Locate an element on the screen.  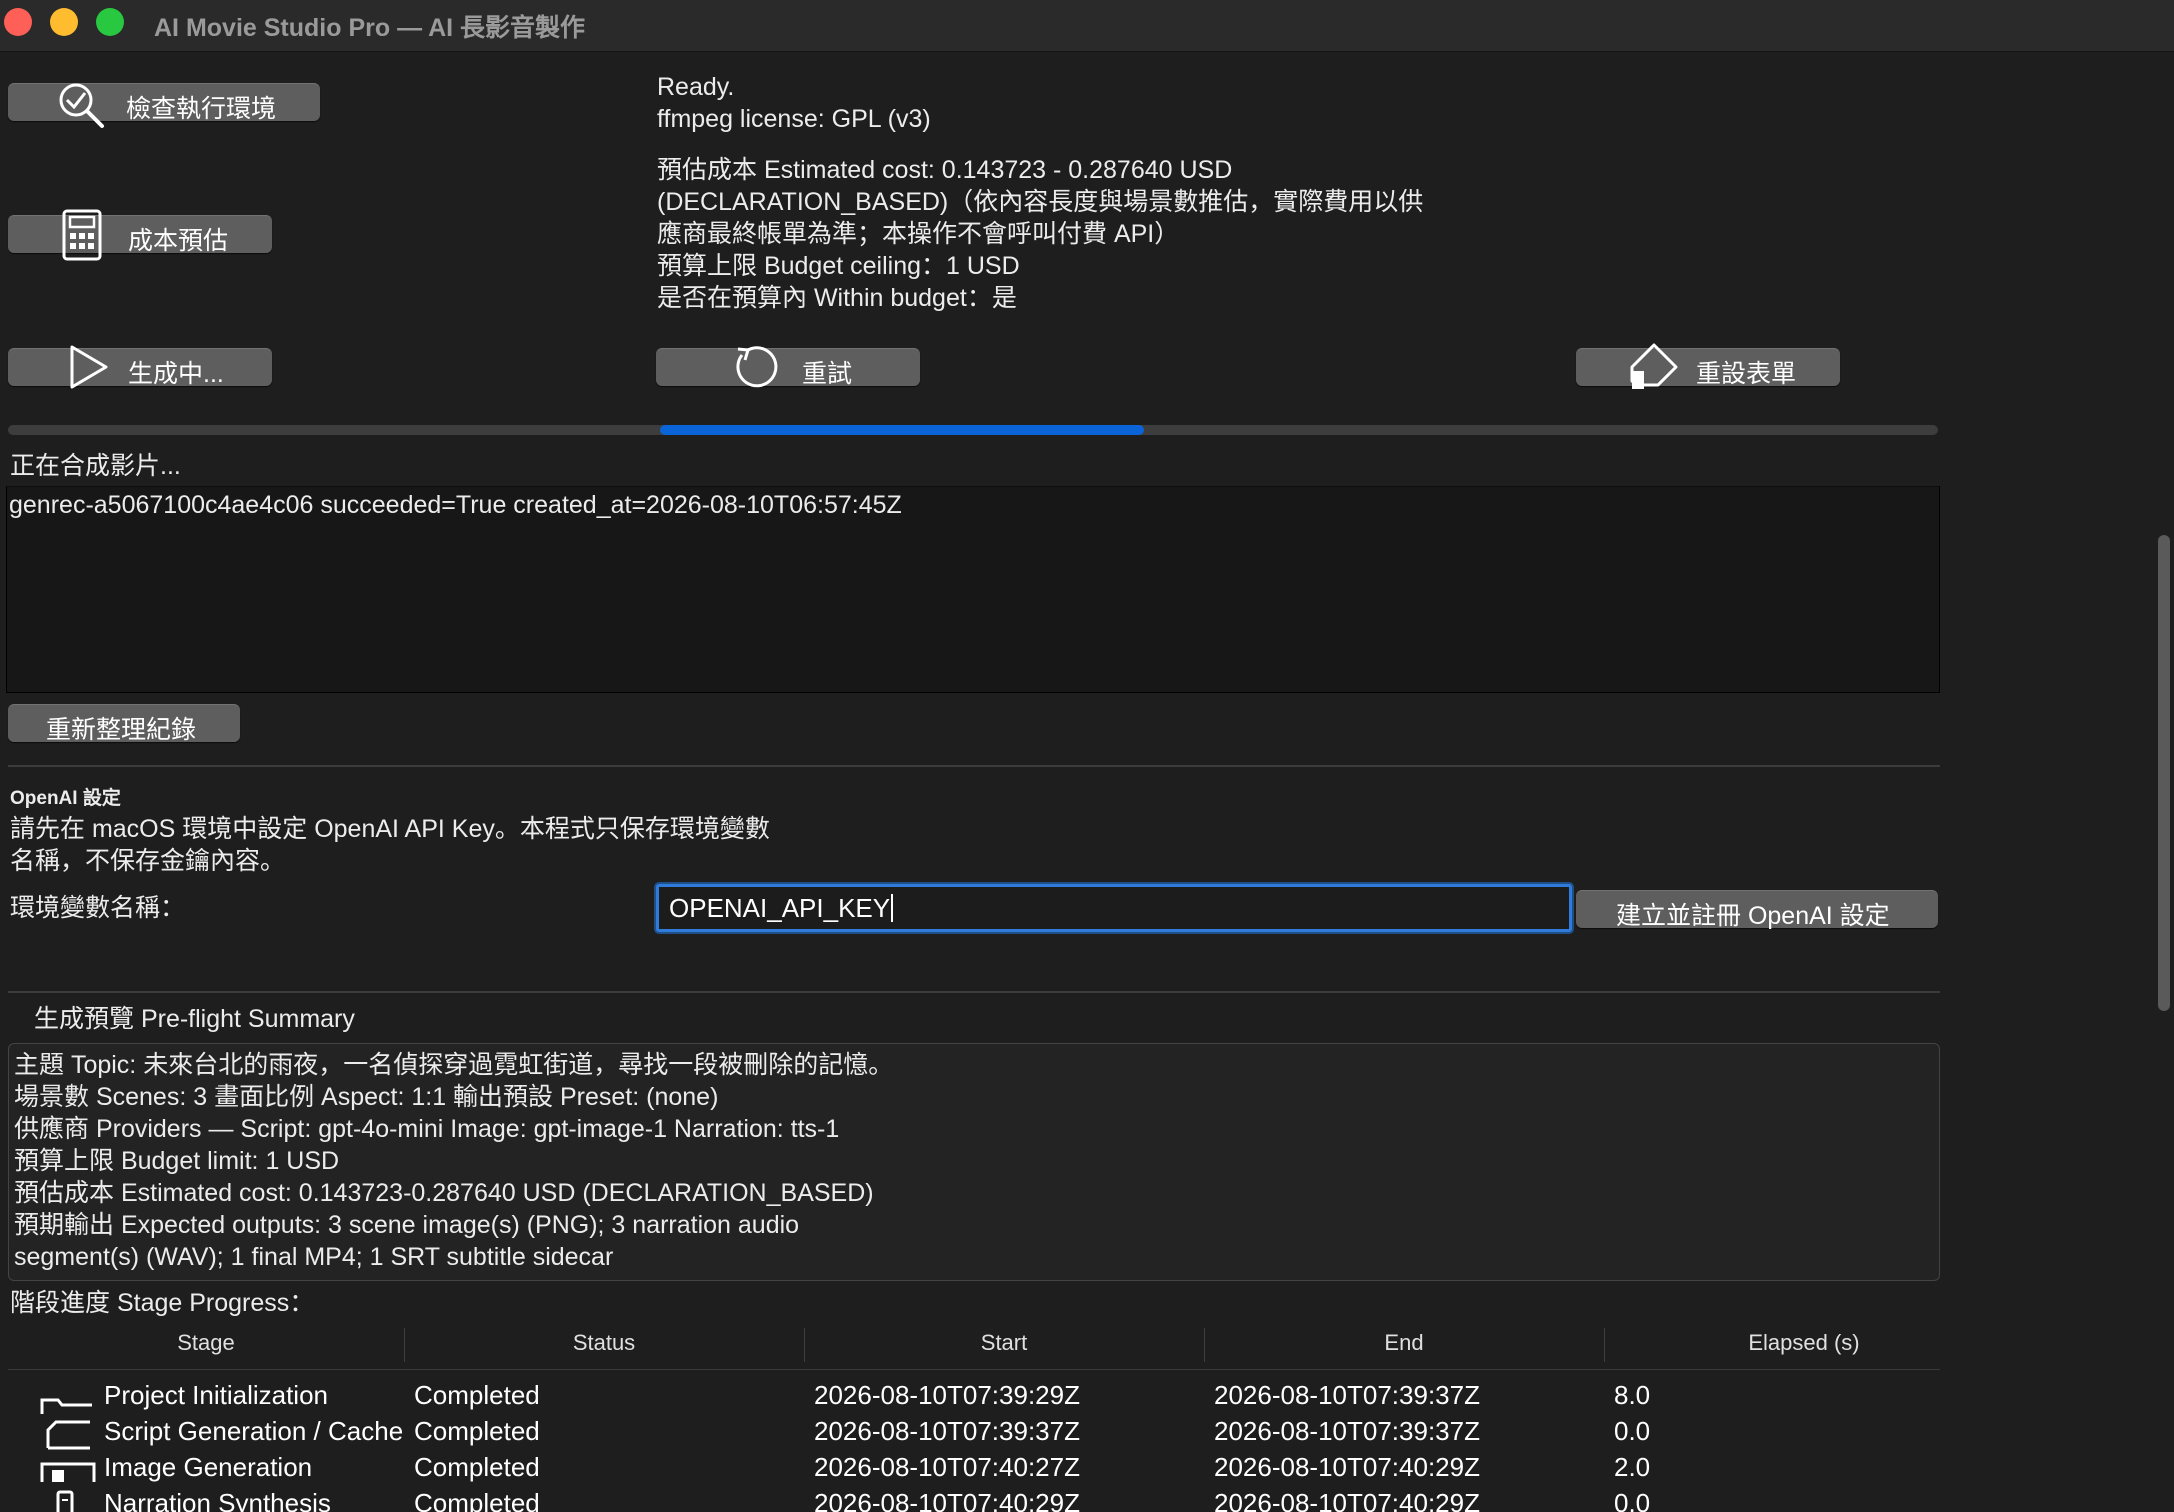
image-icon is located at coordinates (68, 1475).